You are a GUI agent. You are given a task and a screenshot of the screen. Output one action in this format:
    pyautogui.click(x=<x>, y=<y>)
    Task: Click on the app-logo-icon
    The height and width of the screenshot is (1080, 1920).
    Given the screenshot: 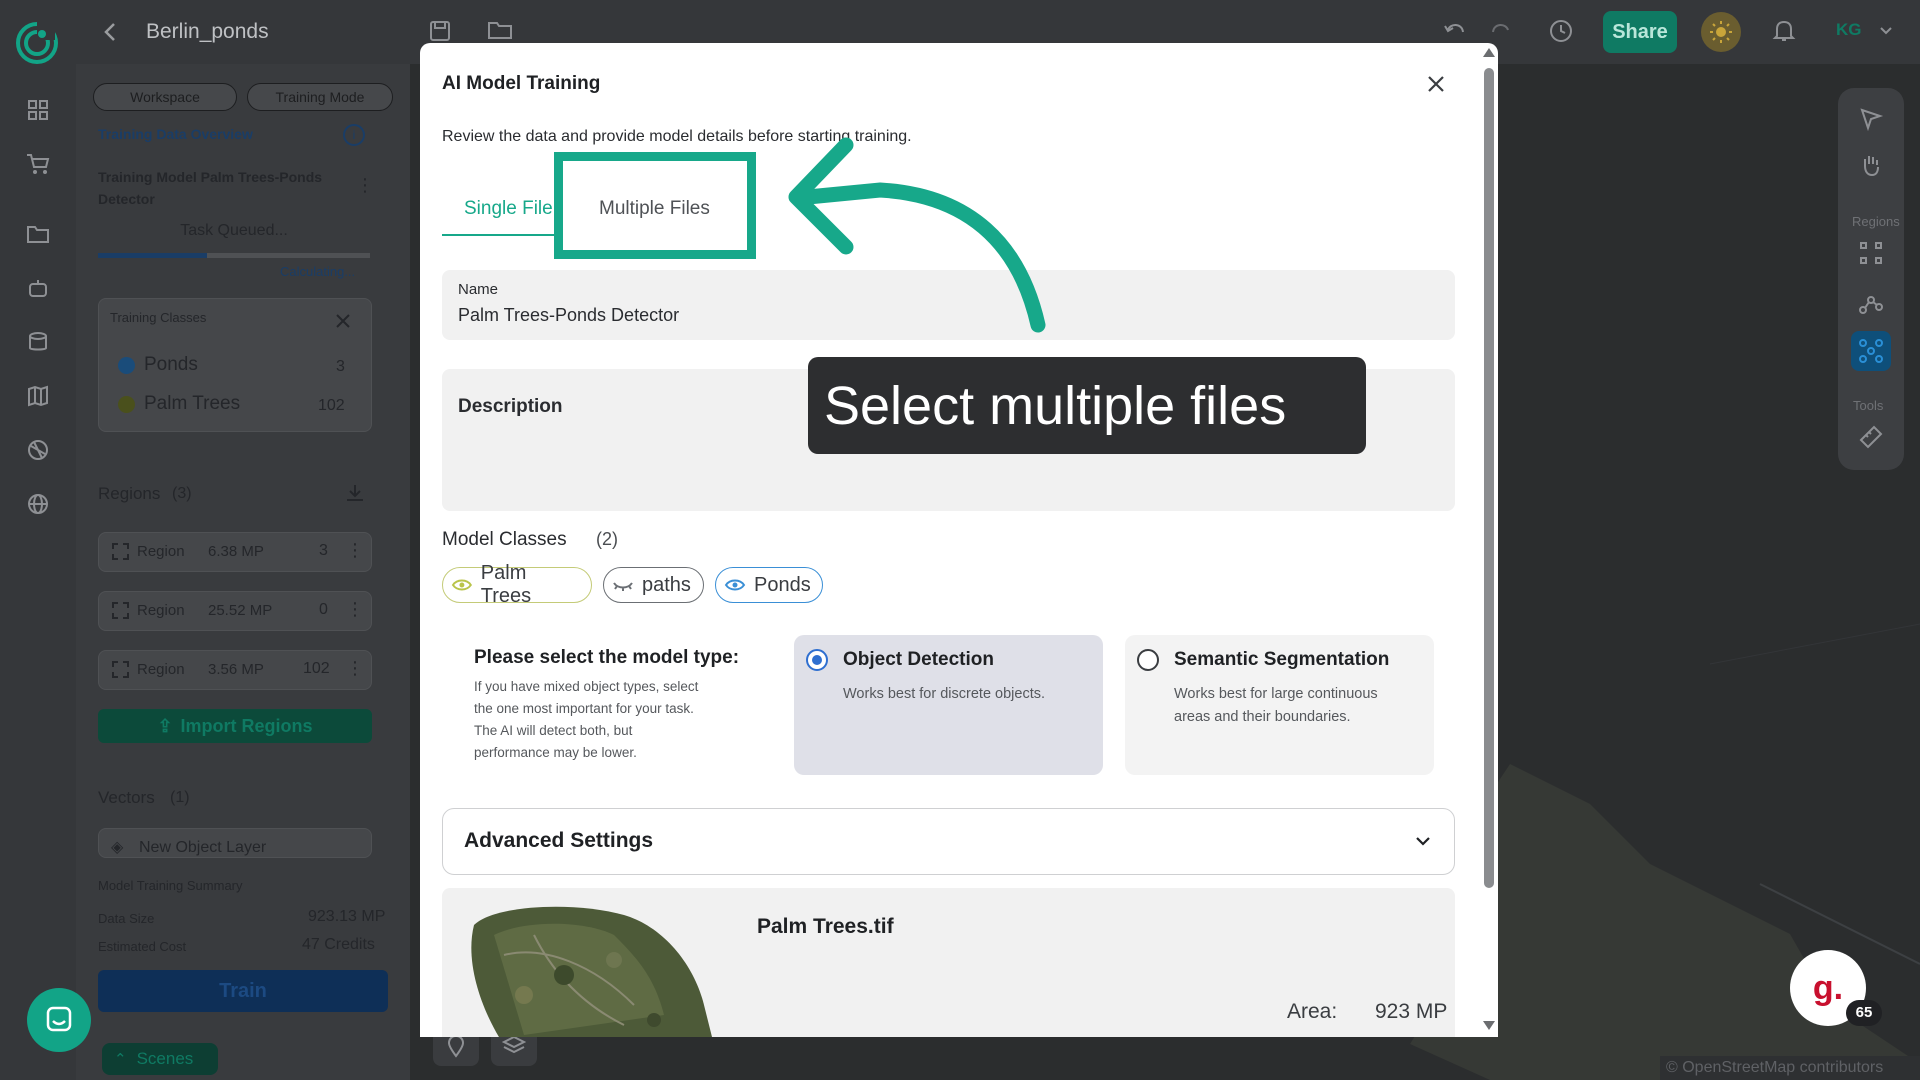 What is the action you would take?
    pyautogui.click(x=37, y=43)
    